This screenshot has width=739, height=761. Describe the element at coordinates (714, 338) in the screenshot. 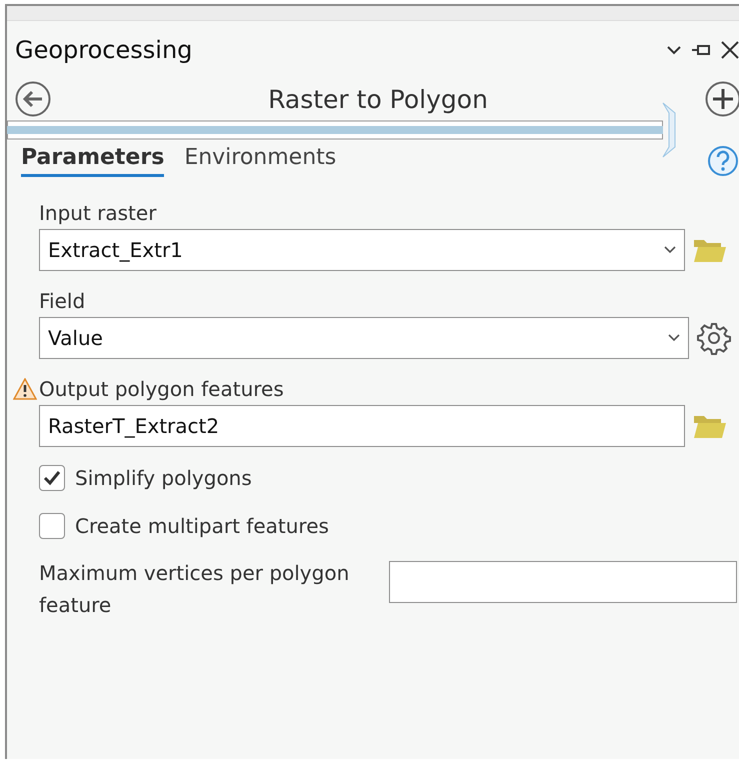

I see `settings-icon` at that location.